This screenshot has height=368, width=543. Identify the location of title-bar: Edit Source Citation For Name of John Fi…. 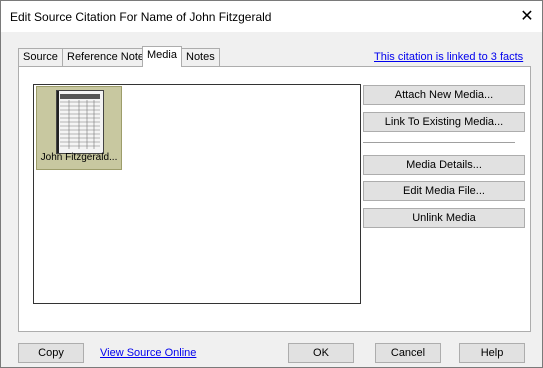
(271, 16).